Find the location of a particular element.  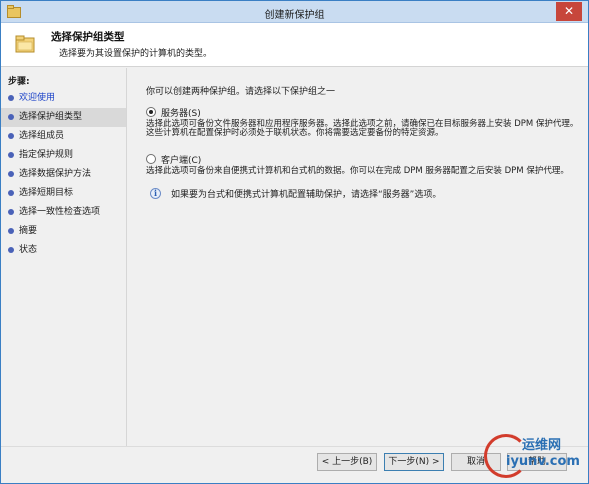

info-text: 如果要为台式和便携式计算机配置辅助保护，请选择“服务器”选项。 is located at coordinates (306, 195).